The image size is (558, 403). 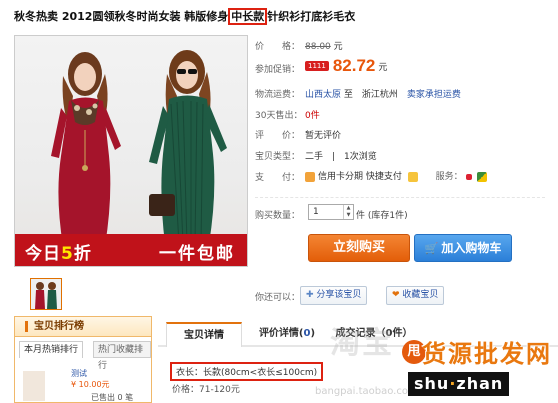 What do you see at coordinates (278, 298) in the screenshot?
I see `more-actions-label: 你还可以：` at bounding box center [278, 298].